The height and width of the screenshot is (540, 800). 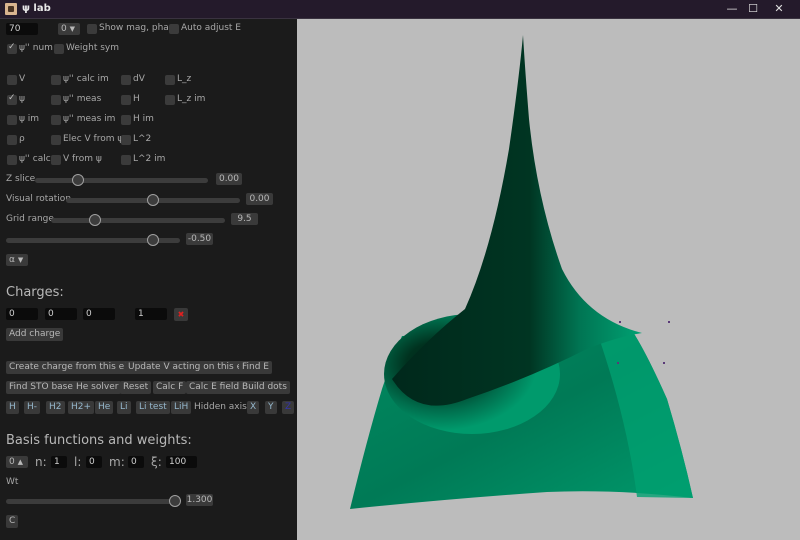 I want to click on l-label: l:, so click(x=78, y=462).